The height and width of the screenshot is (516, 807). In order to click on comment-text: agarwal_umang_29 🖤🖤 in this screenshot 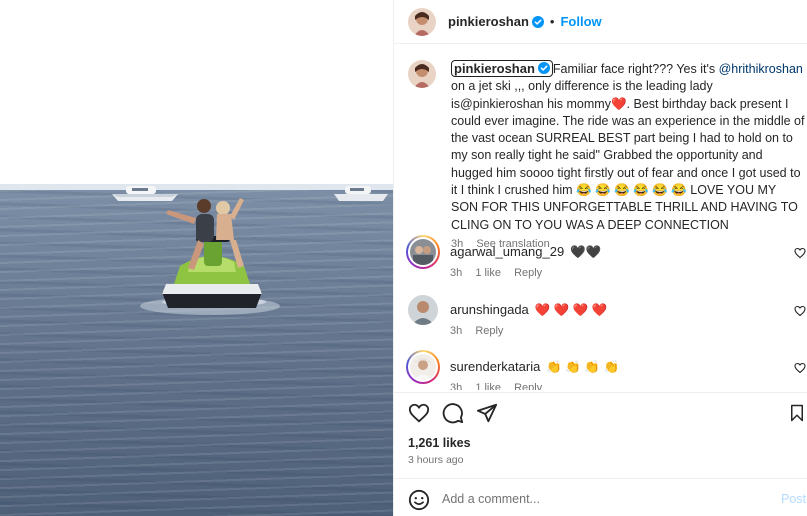, I will do `click(525, 252)`.